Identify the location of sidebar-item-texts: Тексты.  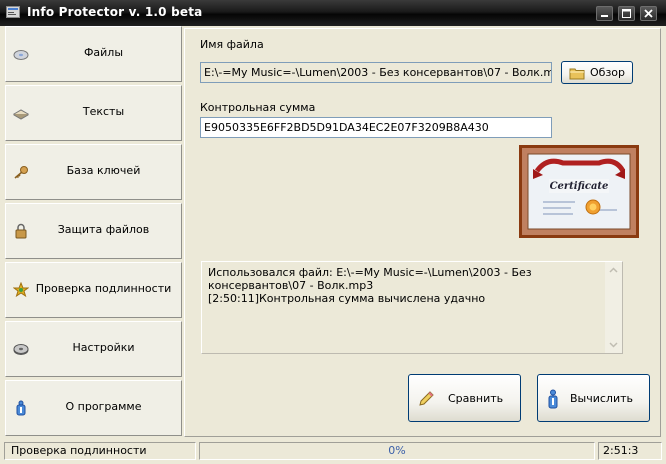
(93, 113).